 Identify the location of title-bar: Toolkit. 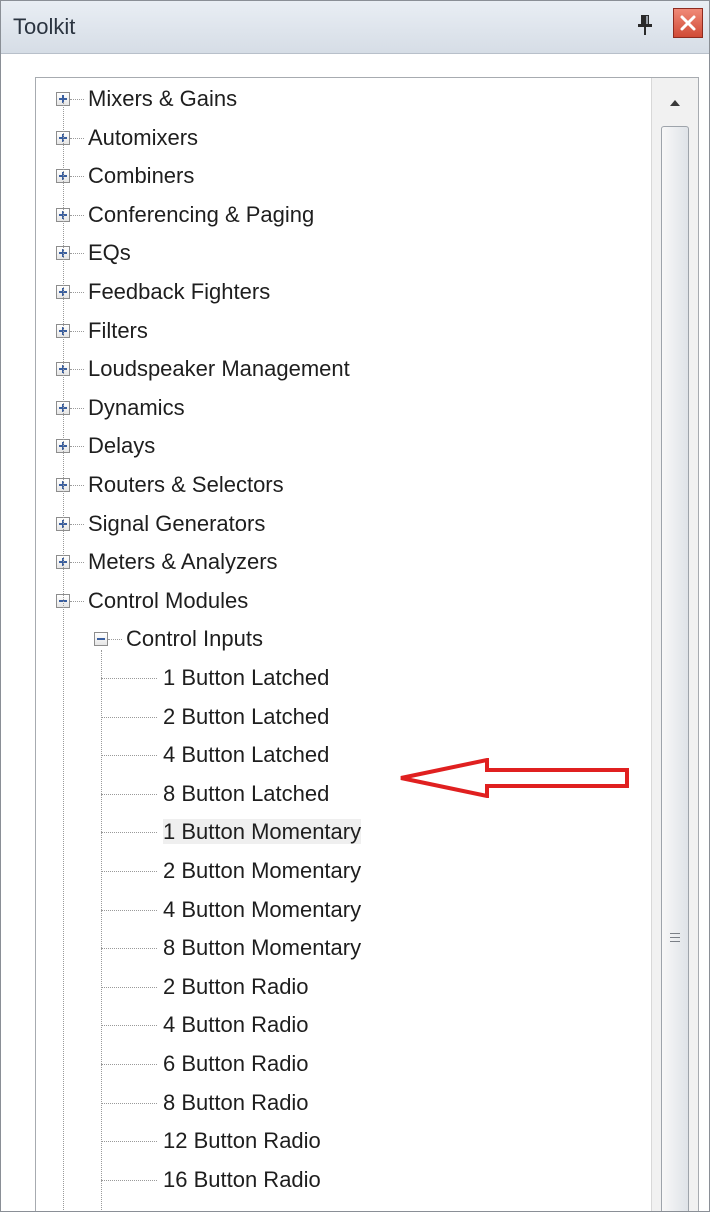
(355, 27).